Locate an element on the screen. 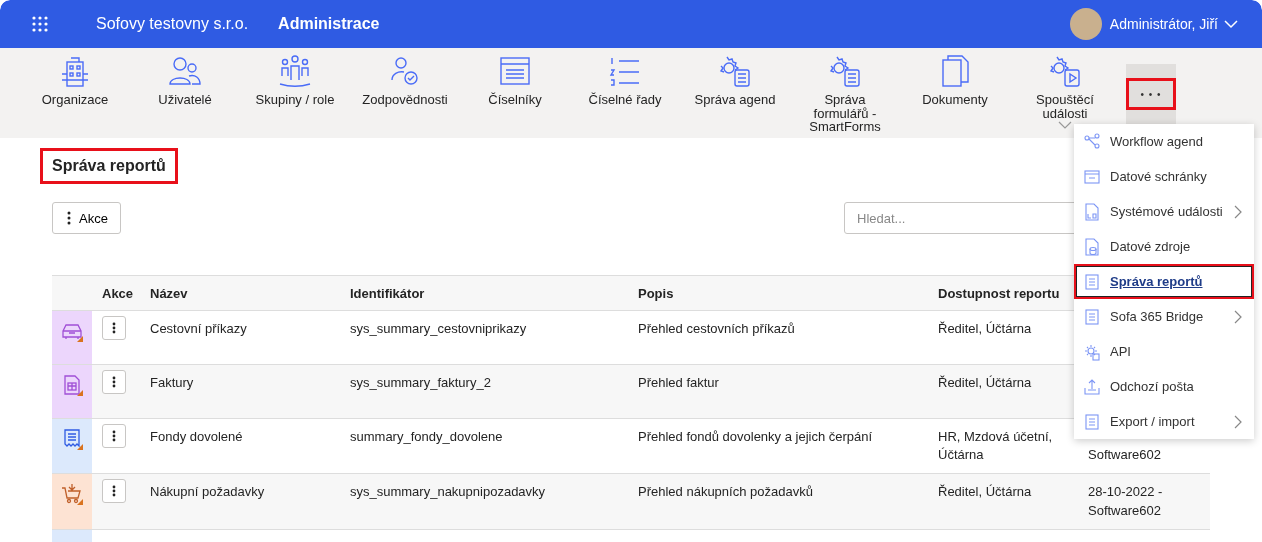 The height and width of the screenshot is (542, 1262). toolbar-item: Číselné řady is located at coordinates (625, 93).